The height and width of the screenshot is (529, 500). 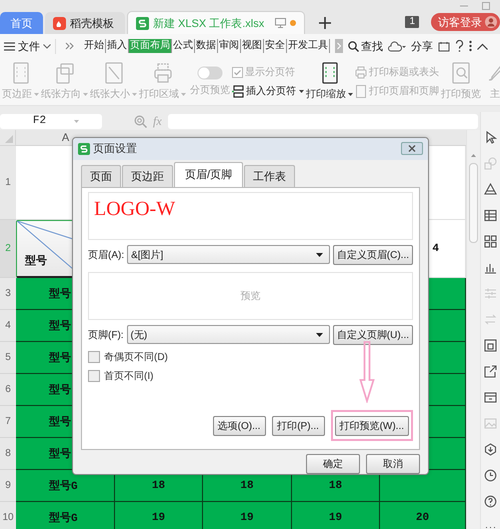 I want to click on document-tab: 稻壳模板, so click(x=85, y=23).